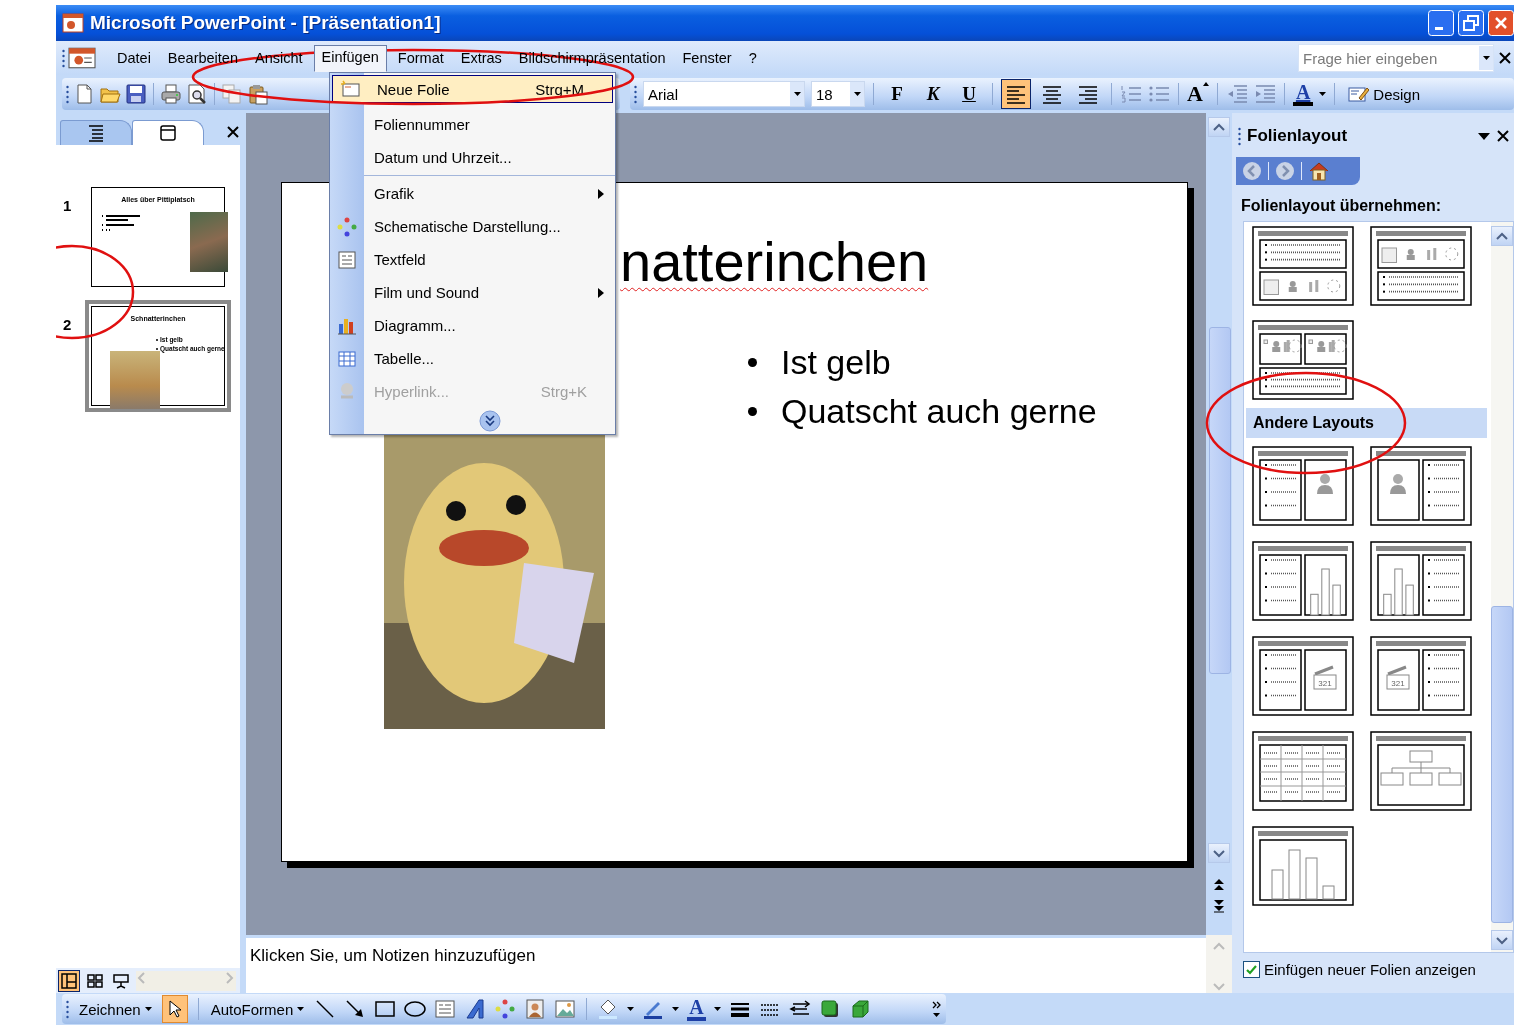 The image size is (1514, 1025). I want to click on shadow-icon, so click(829, 1009).